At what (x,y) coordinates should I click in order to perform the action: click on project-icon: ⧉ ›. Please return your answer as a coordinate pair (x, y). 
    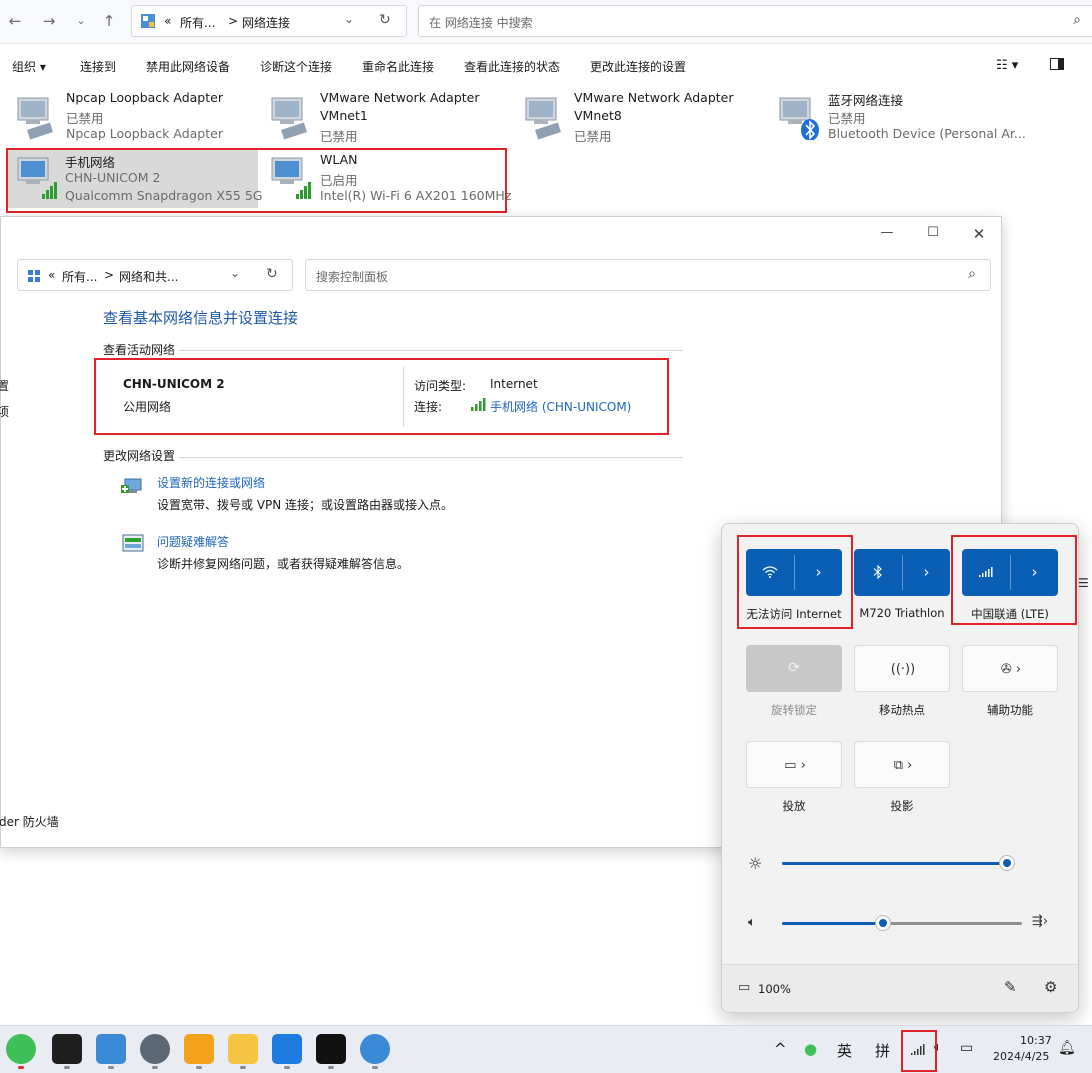
    Looking at the image, I should click on (903, 765).